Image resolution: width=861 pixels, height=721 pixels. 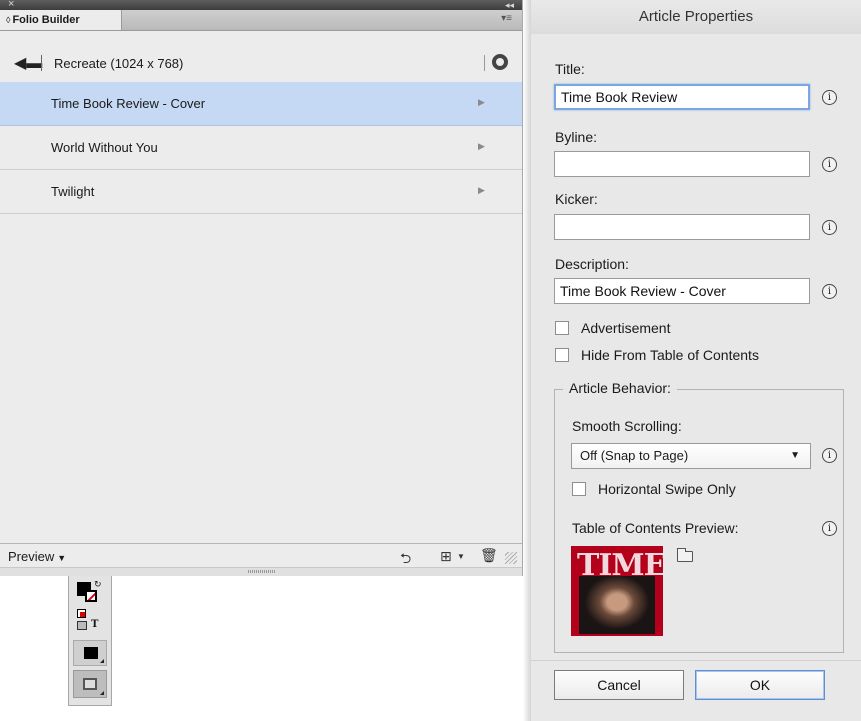 I want to click on resize-grip, so click(x=511, y=558).